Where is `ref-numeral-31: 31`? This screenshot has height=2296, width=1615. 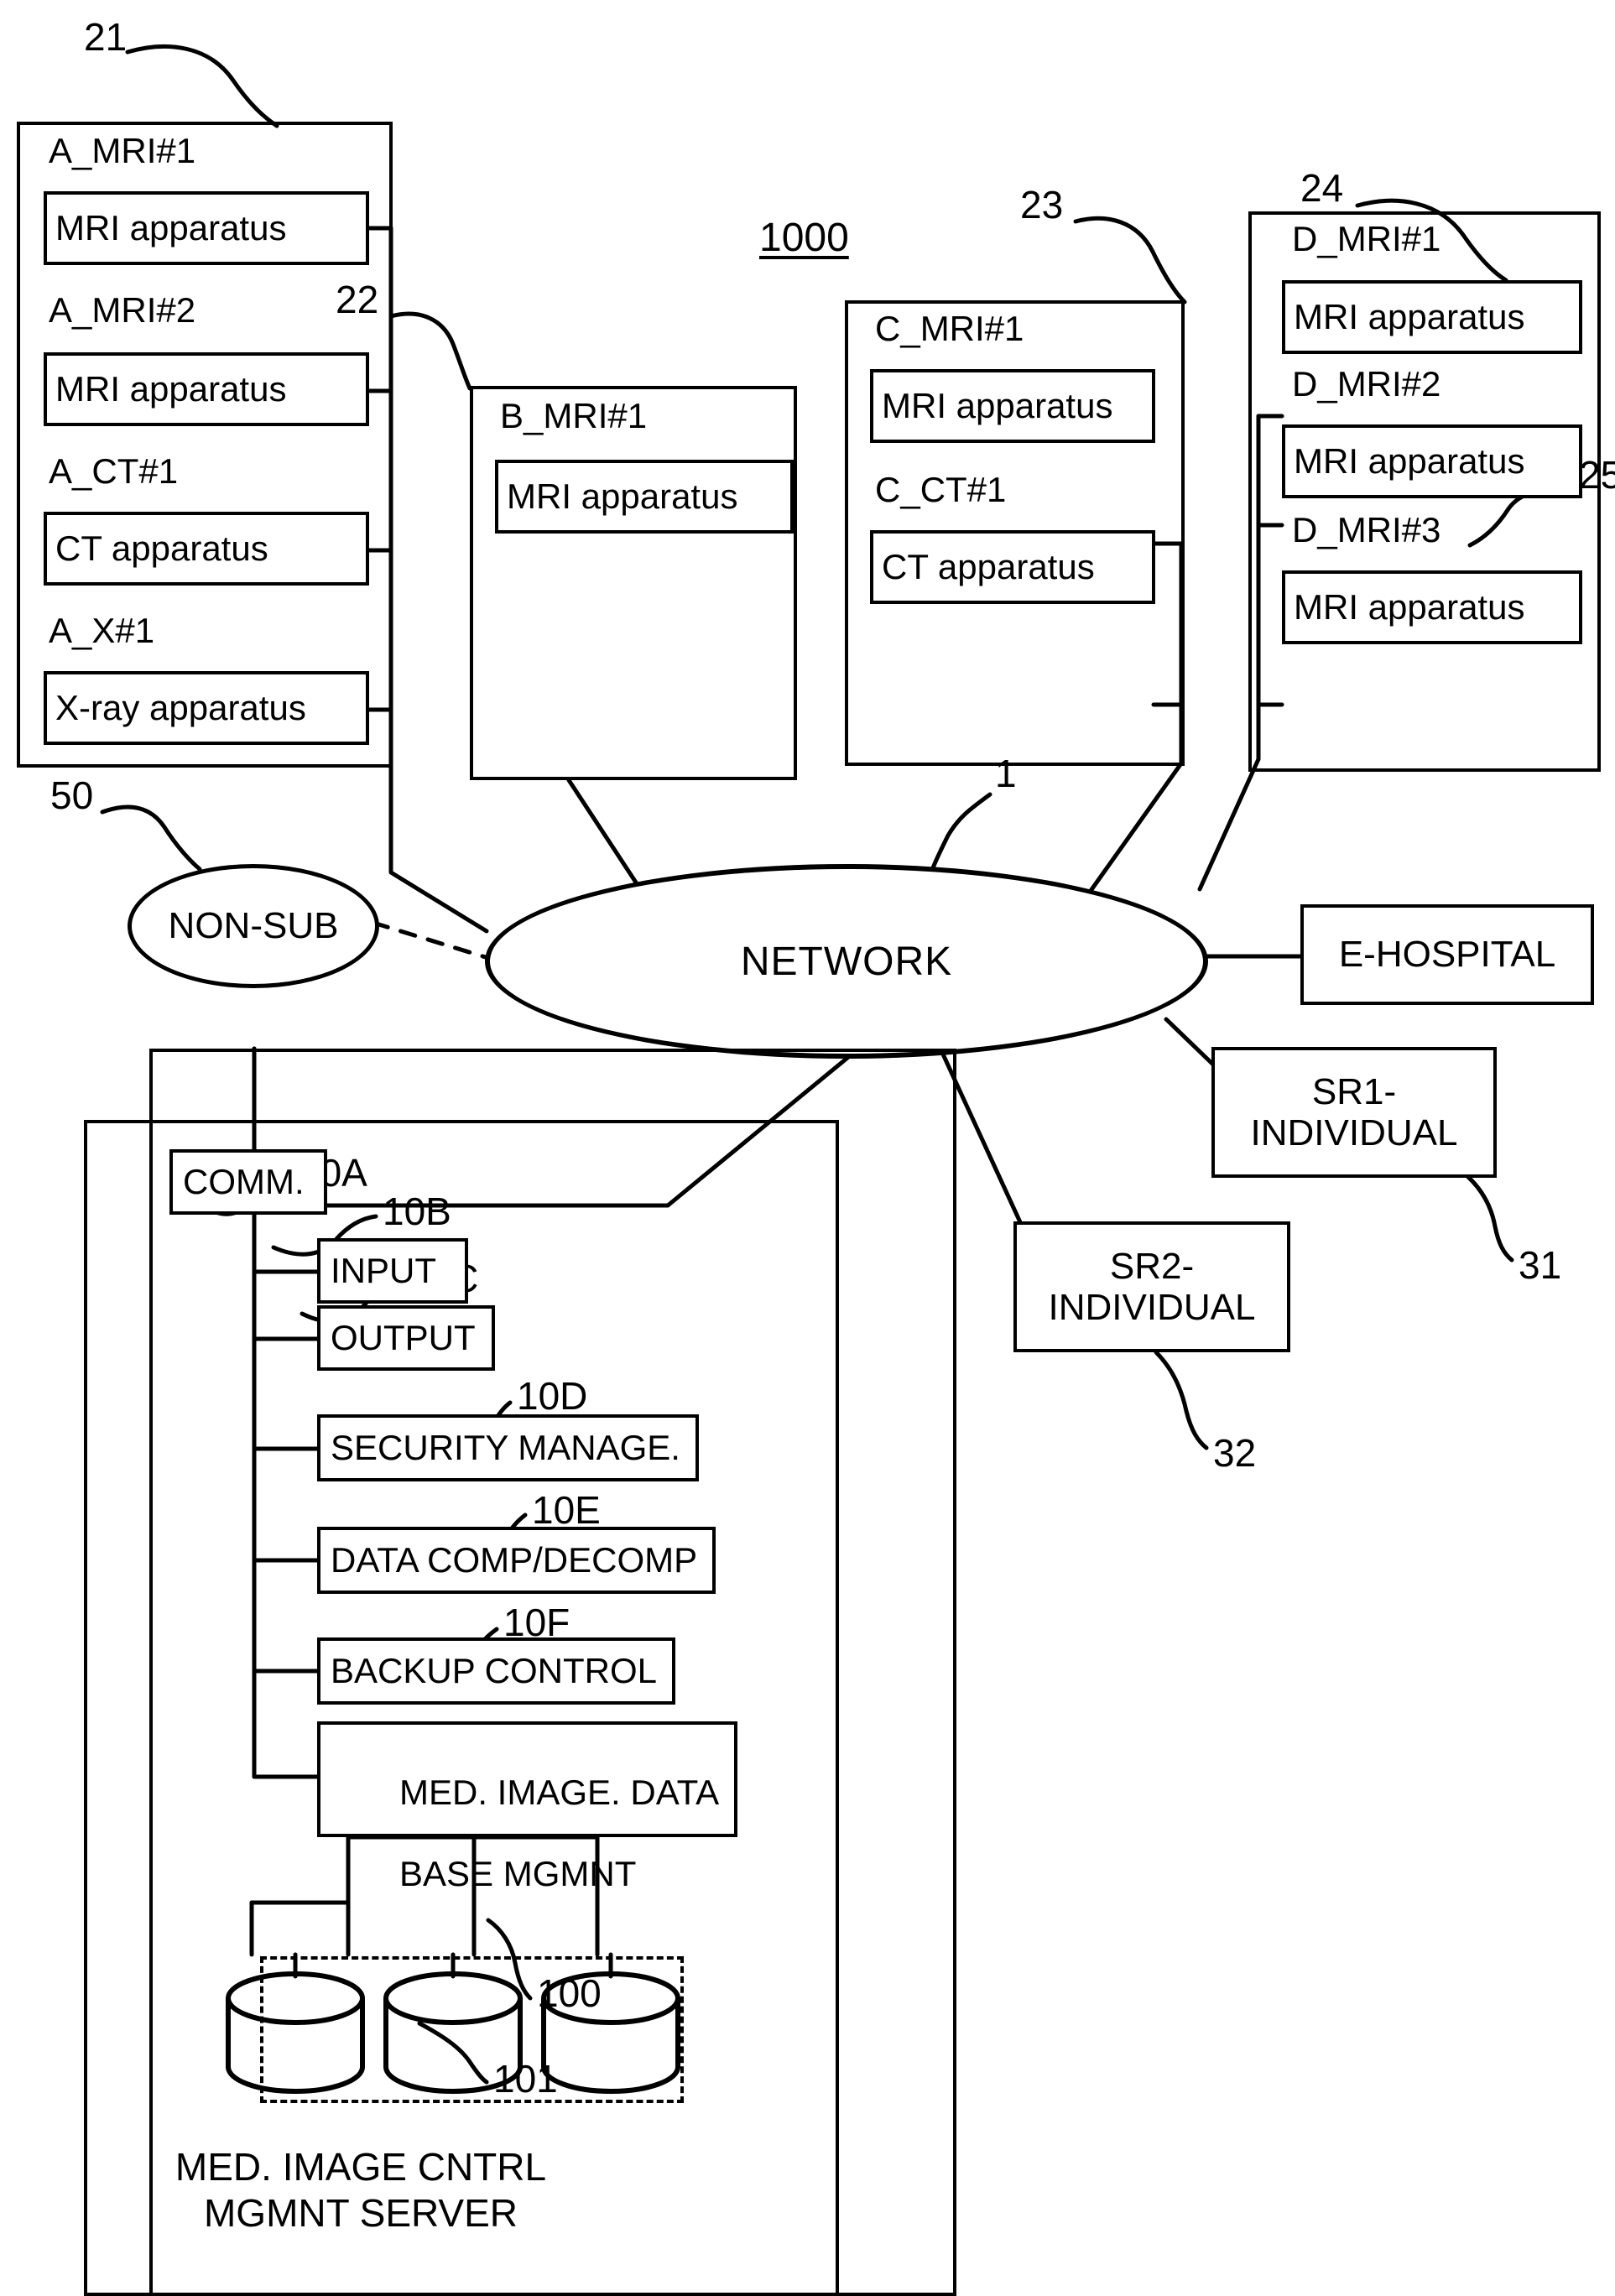 ref-numeral-31: 31 is located at coordinates (1540, 1265).